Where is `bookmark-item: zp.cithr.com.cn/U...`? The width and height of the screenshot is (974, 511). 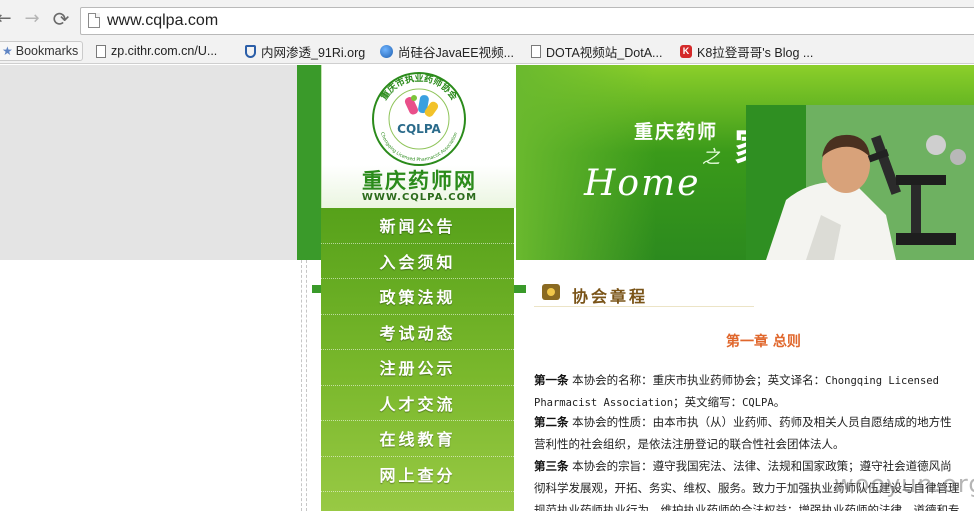
bookmark-item: zp.cithr.com.cn/U... is located at coordinates (156, 51).